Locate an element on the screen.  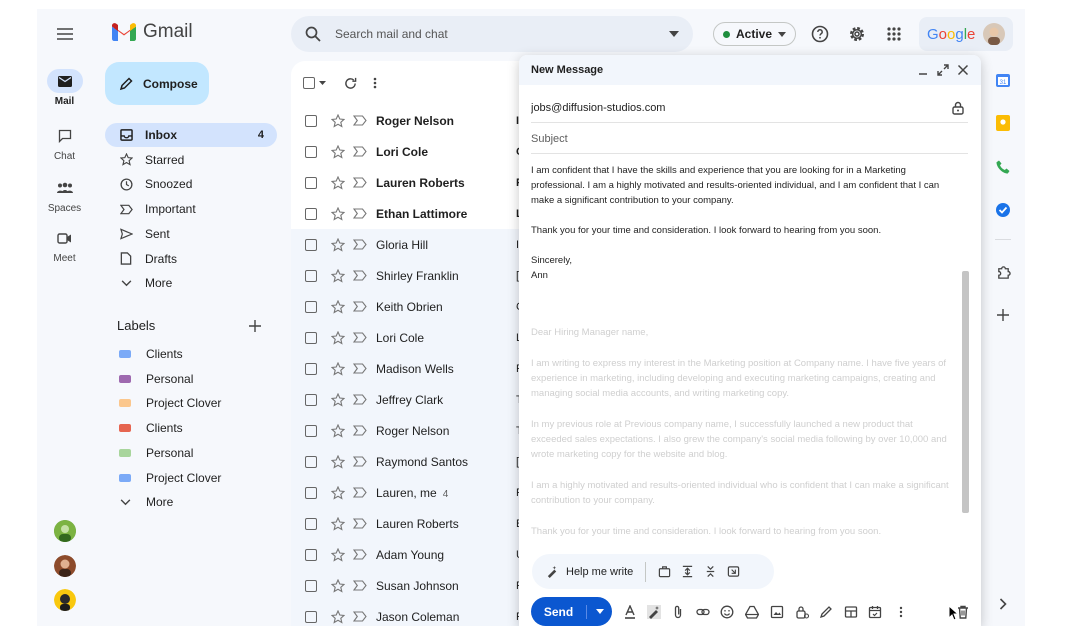
apps-grid-icon is located at coordinates (894, 34).